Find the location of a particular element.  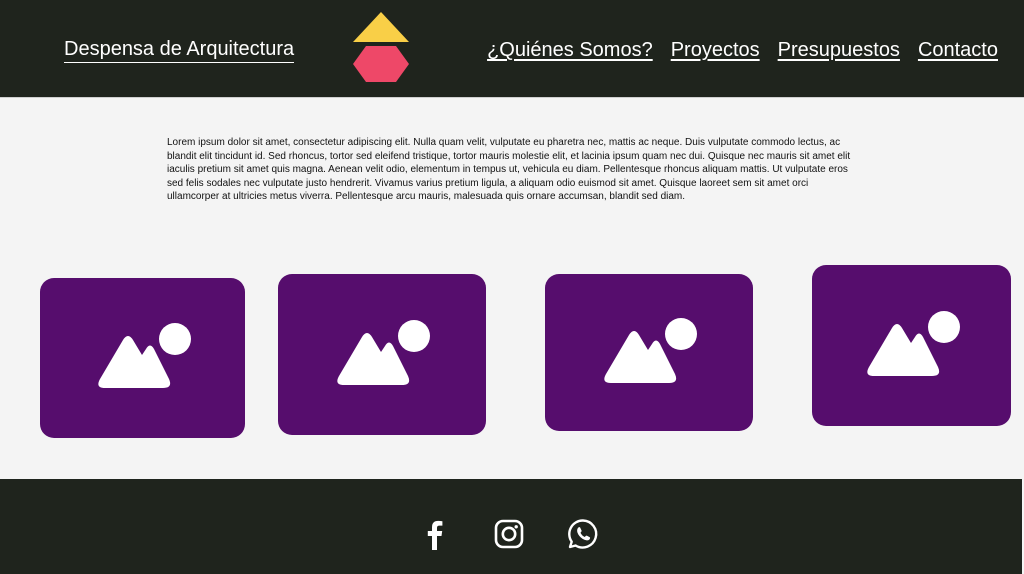

nav-link-quienes-somos: ¿Quiénes Somos? is located at coordinates (570, 50).